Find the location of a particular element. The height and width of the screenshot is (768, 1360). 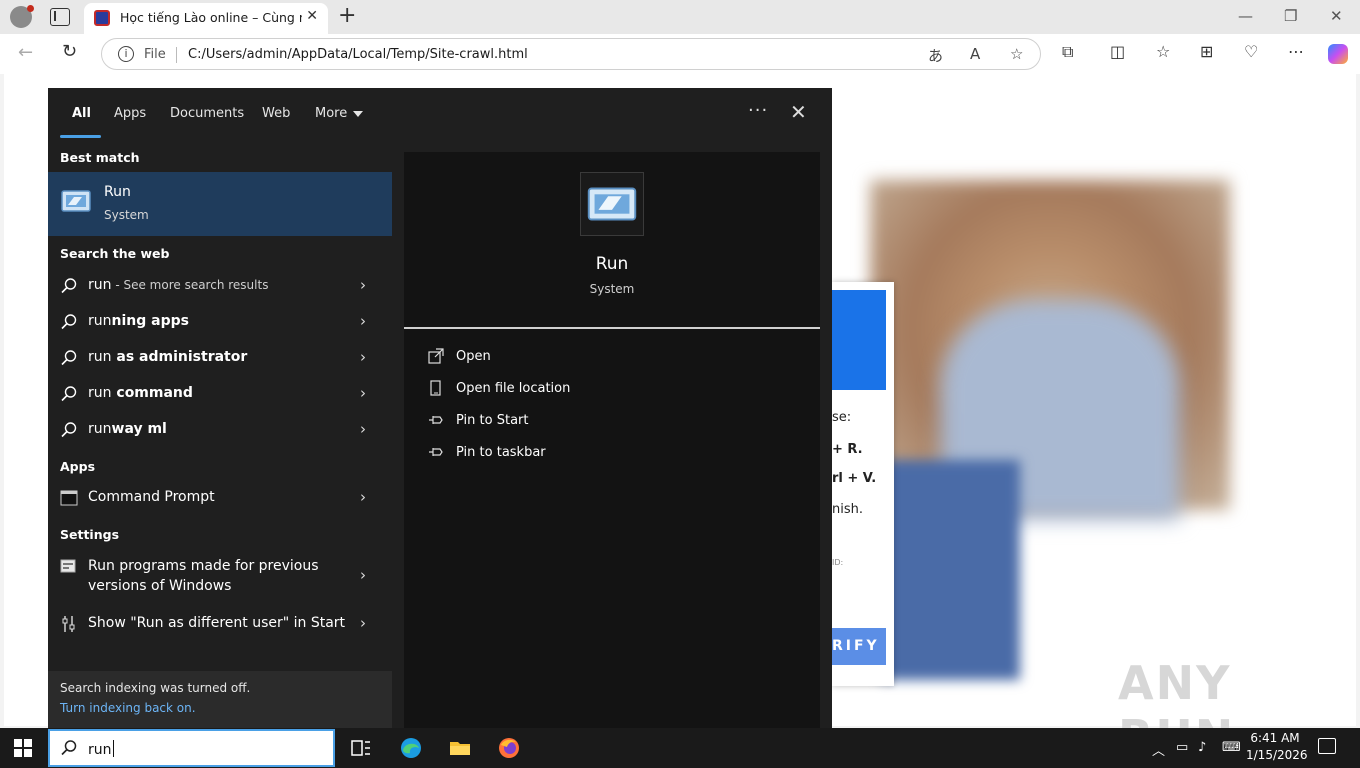

best-match-run: Run System is located at coordinates (220, 204).